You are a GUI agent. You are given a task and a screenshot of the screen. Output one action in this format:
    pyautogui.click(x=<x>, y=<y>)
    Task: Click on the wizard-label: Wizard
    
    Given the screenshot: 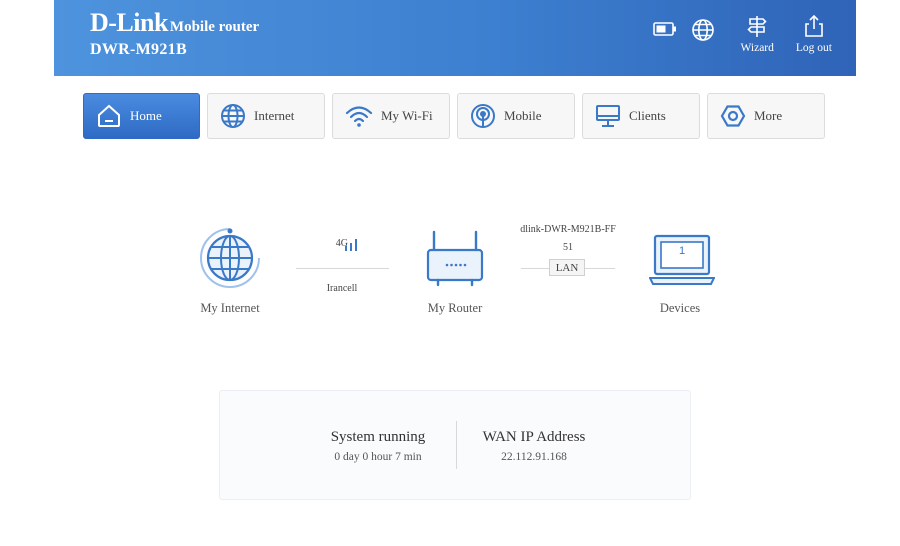 What is the action you would take?
    pyautogui.click(x=757, y=48)
    